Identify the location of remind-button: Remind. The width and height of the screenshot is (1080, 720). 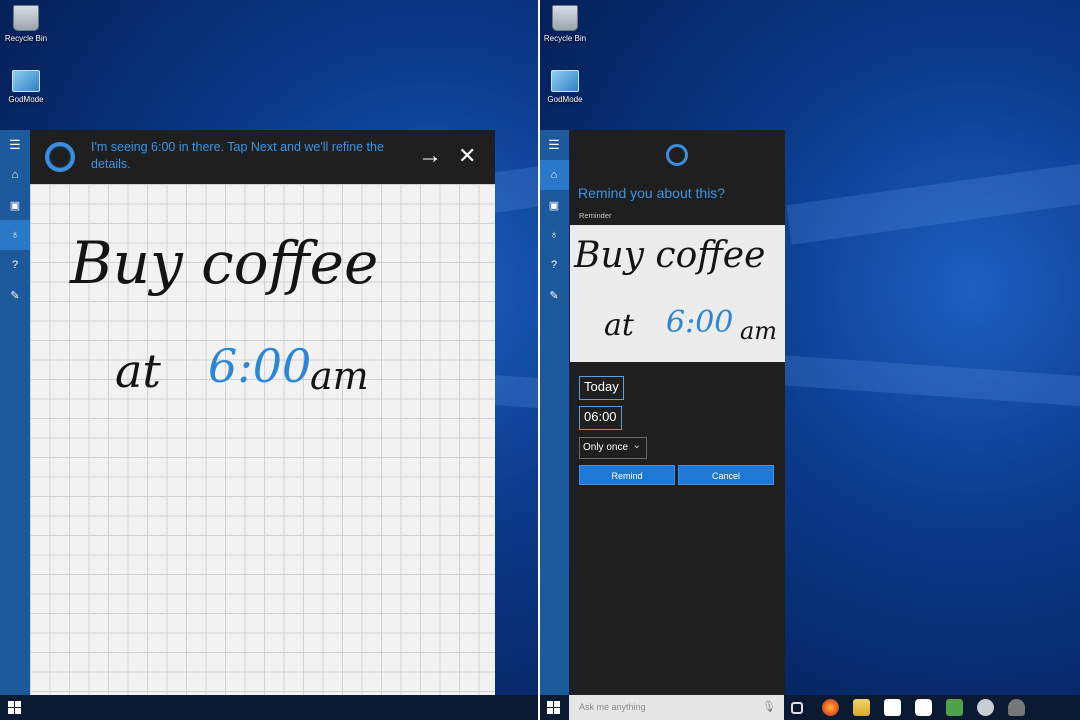
(627, 475).